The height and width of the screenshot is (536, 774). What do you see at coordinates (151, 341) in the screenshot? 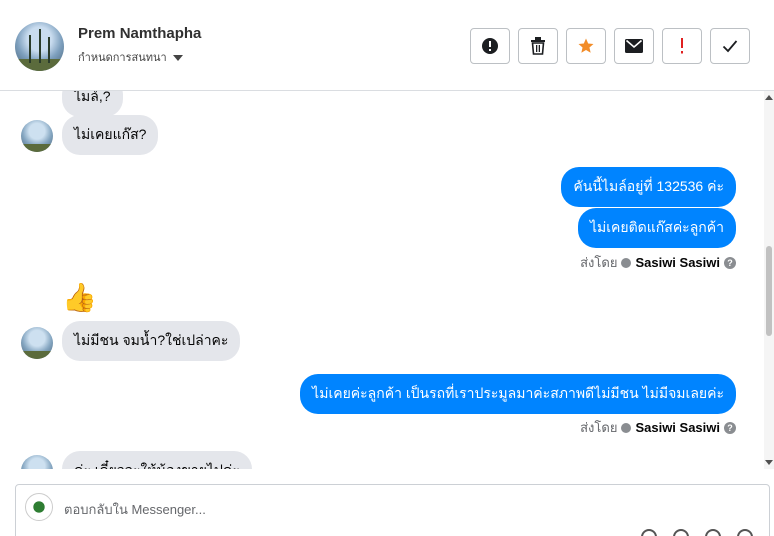
I see `incoming-message: ไม่มีชน จมน้ำ?ใช่เปล่าคะ` at bounding box center [151, 341].